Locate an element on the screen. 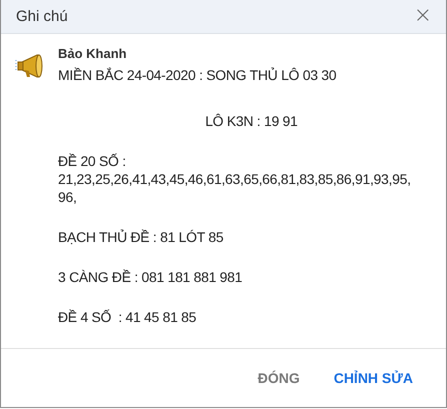 This screenshot has height=409, width=447. note-text: BẠCH THỦ ĐỀ : 81 LÓT 85 is located at coordinates (141, 237).